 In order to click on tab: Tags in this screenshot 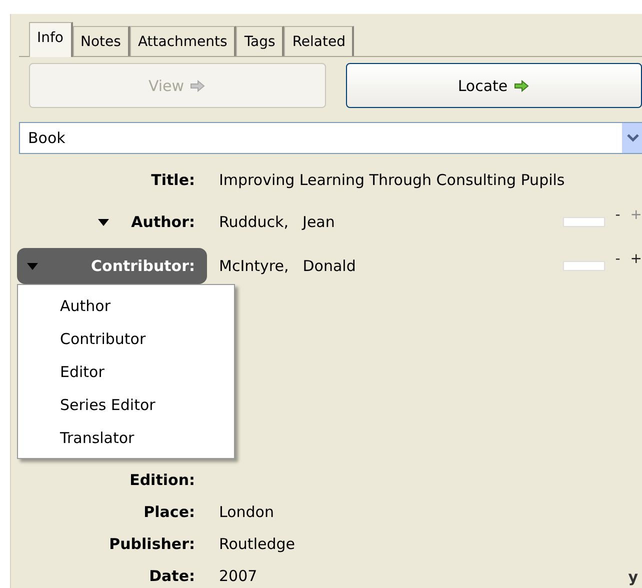, I will do `click(260, 41)`.